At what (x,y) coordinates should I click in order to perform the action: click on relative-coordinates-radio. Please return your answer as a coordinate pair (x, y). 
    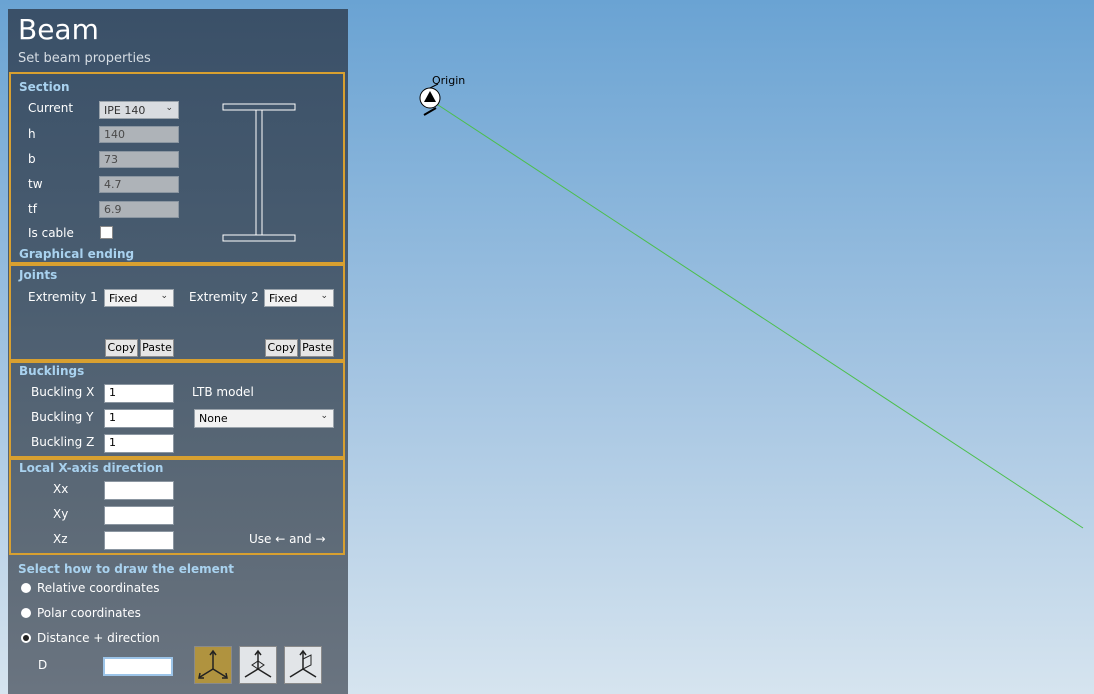
    Looking at the image, I should click on (26, 588).